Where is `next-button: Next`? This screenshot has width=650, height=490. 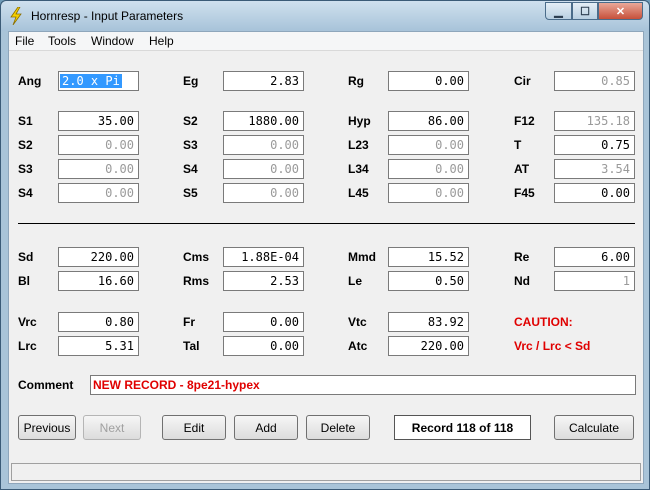
next-button: Next is located at coordinates (112, 427).